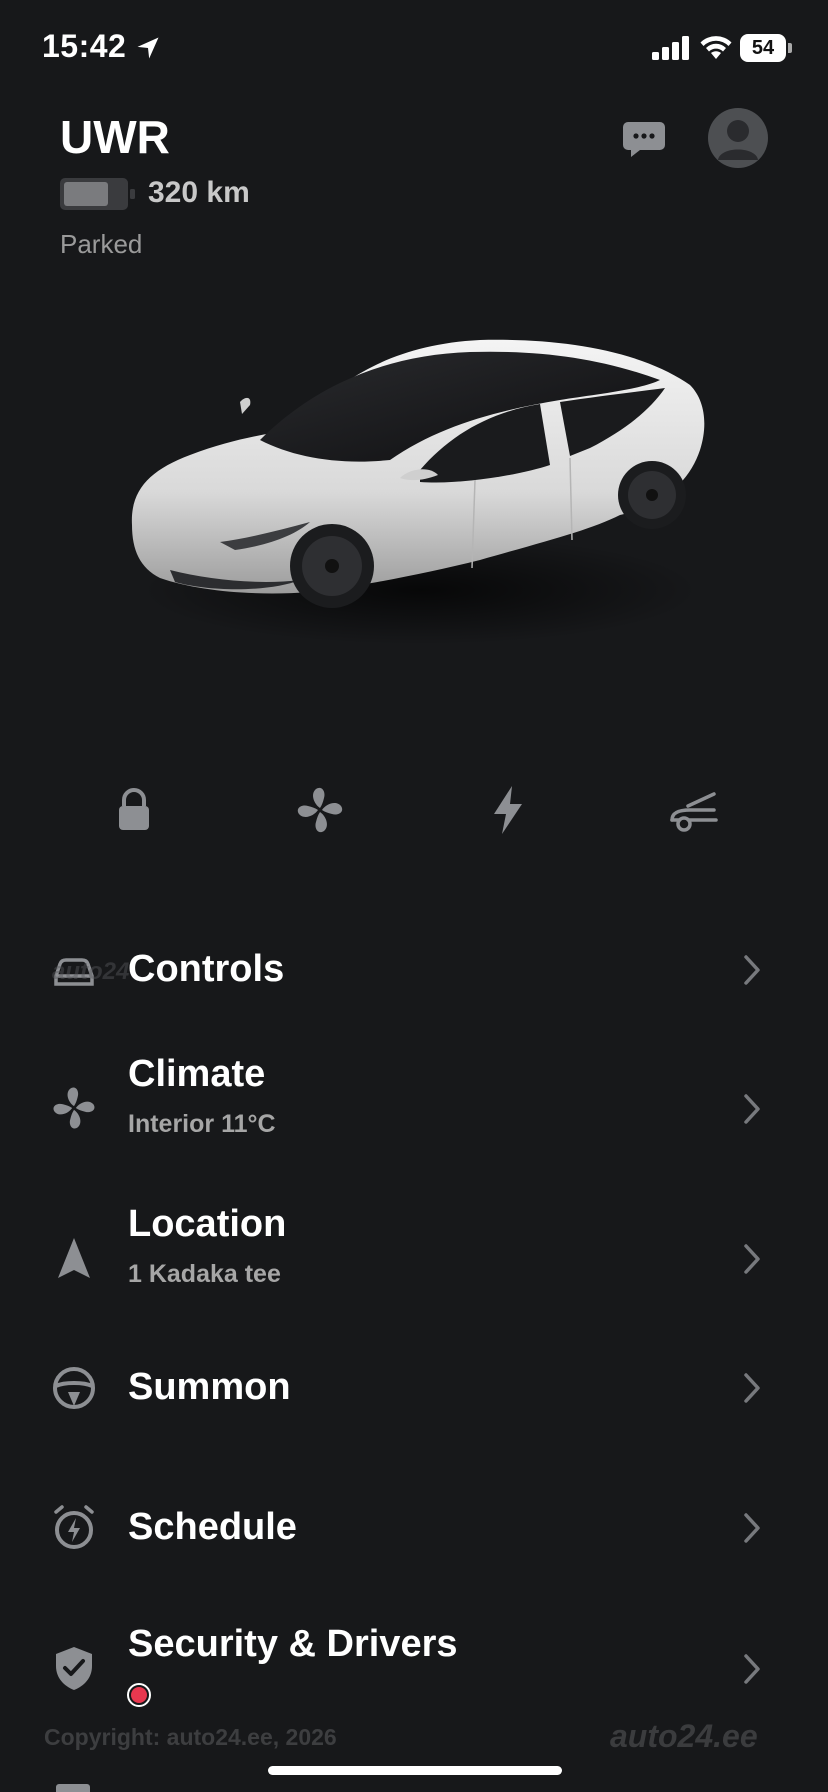  I want to click on profile-icon, so click(738, 140).